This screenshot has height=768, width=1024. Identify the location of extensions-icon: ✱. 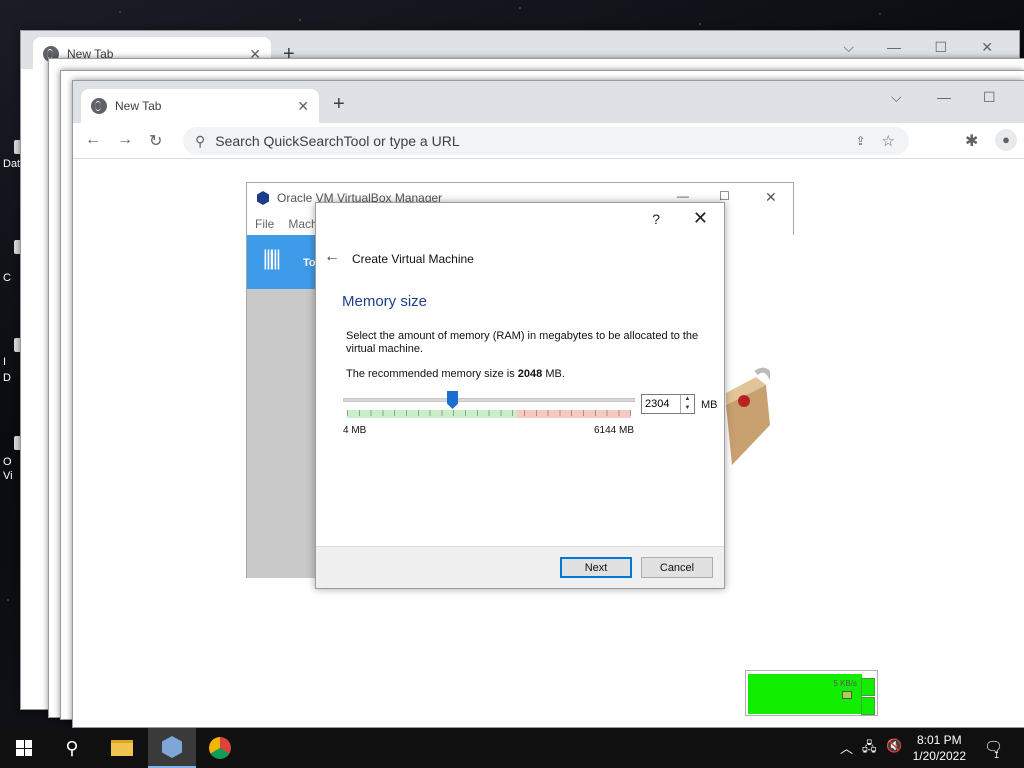
(971, 141).